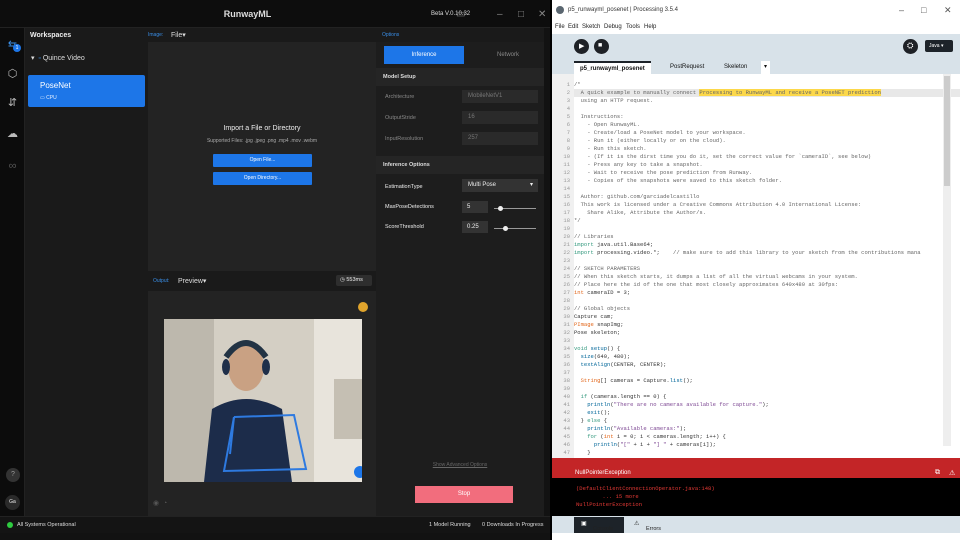  What do you see at coordinates (12, 134) in the screenshot?
I see `cloud-upload-icon: ☁` at bounding box center [12, 134].